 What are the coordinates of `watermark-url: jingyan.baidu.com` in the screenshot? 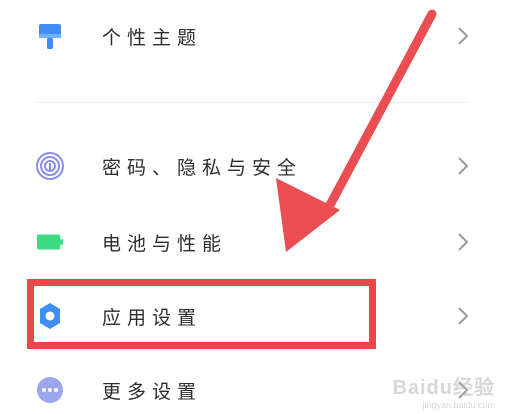 It's located at (458, 405).